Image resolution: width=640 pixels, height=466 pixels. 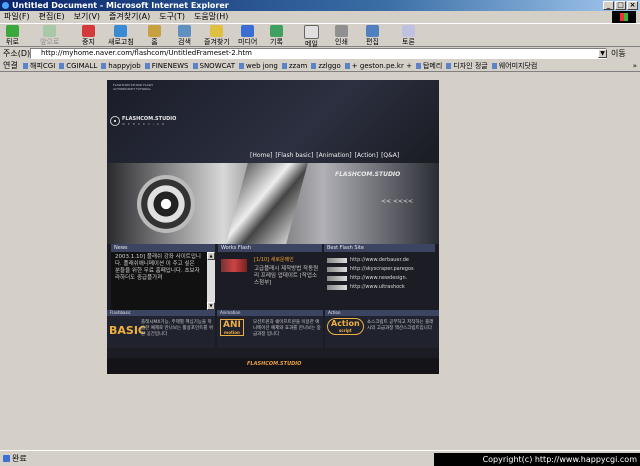 I want to click on menu-view: 보기(V), so click(x=87, y=17).